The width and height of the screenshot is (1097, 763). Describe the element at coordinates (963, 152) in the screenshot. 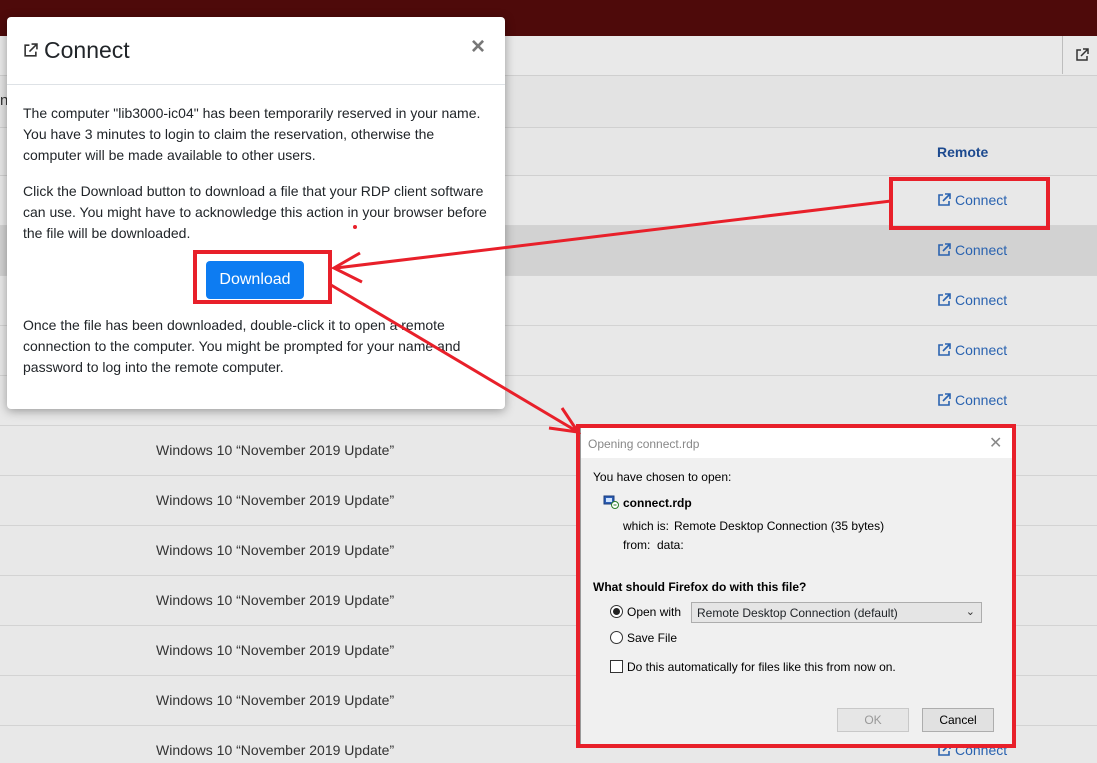

I see `column-header-remote: Remote` at that location.